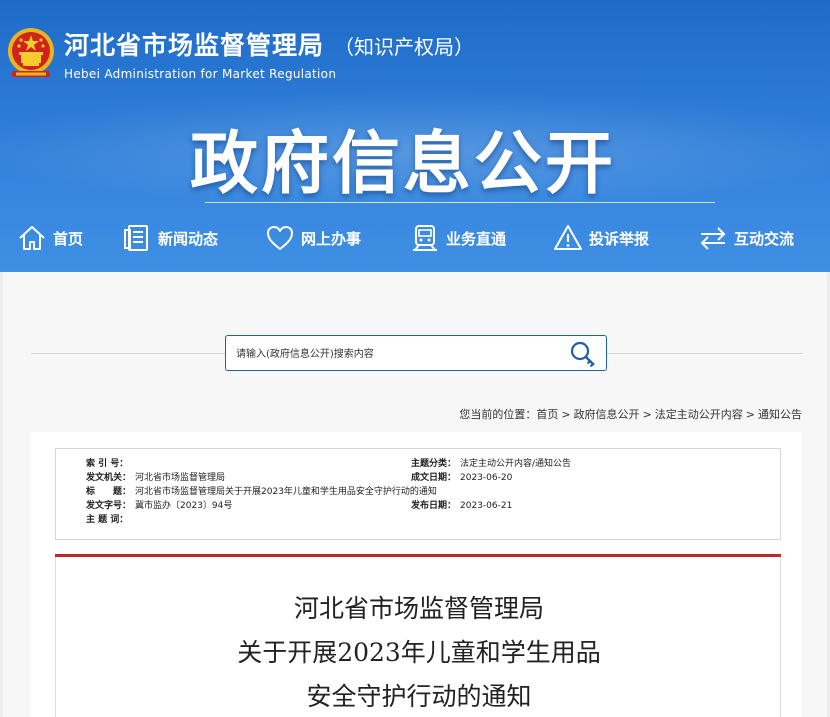 The width and height of the screenshot is (830, 717). Describe the element at coordinates (404, 47) in the screenshot. I see `site-subtitle: （知识产权局）` at that location.